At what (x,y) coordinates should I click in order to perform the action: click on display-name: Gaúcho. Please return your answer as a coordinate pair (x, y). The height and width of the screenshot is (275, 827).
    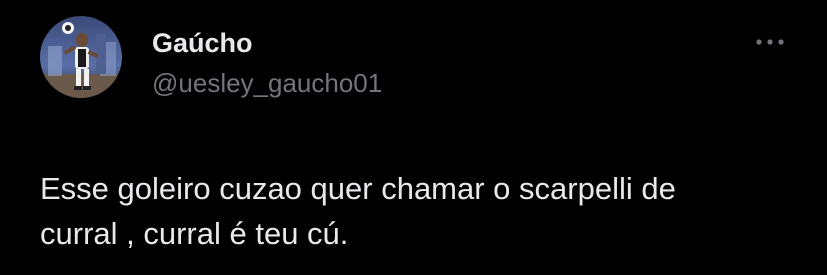
    Looking at the image, I should click on (202, 43).